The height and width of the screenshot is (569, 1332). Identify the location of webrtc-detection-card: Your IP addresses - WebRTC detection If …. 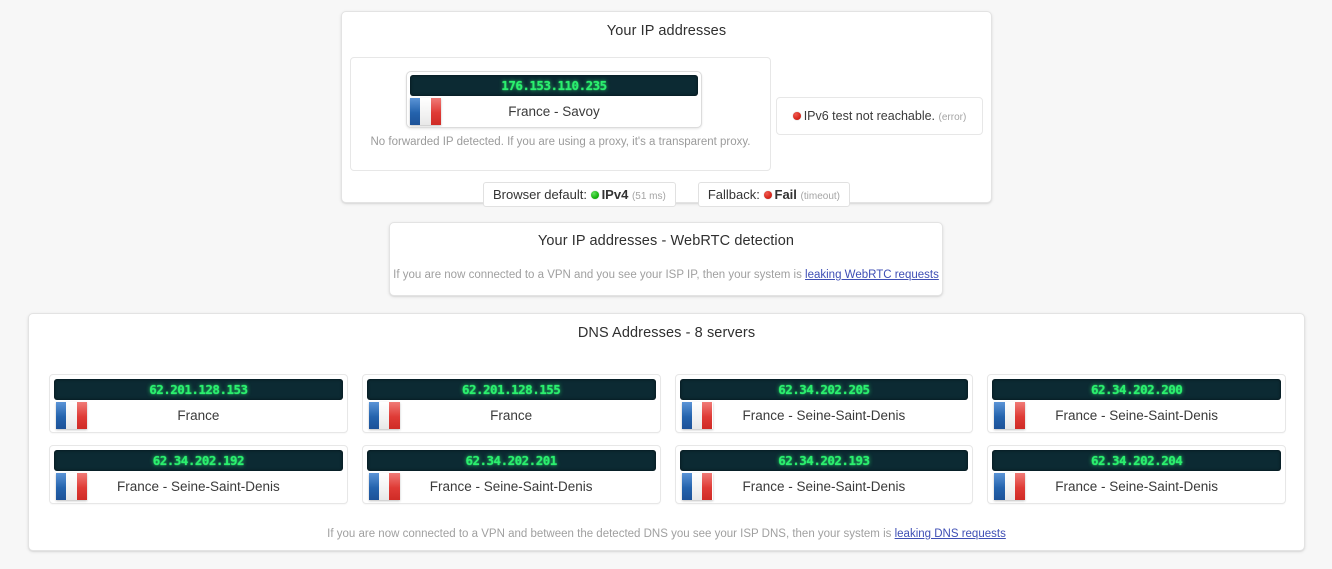
(666, 259).